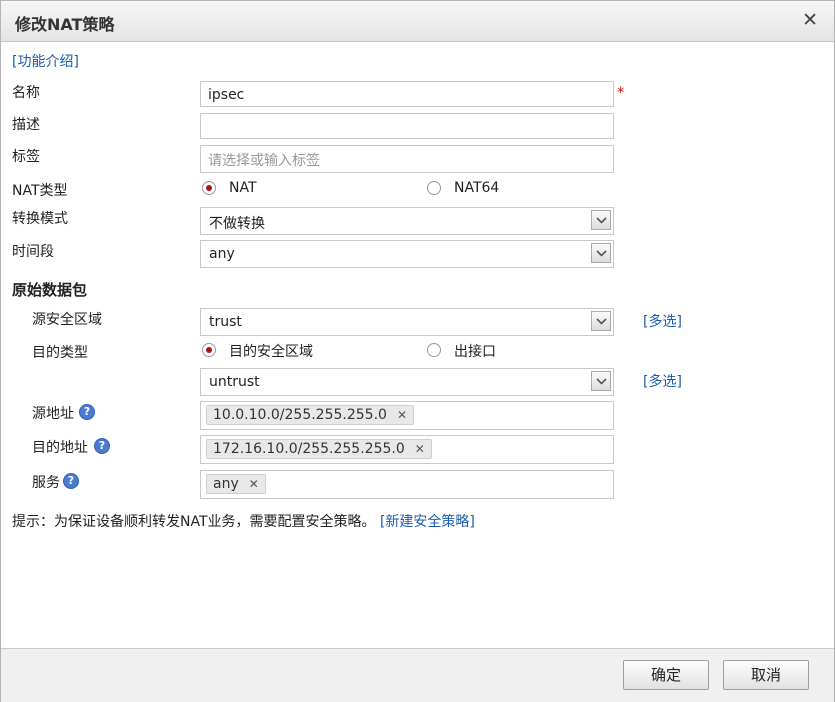 The image size is (835, 702). I want to click on convert-mode-label: 转换模式, so click(40, 219).